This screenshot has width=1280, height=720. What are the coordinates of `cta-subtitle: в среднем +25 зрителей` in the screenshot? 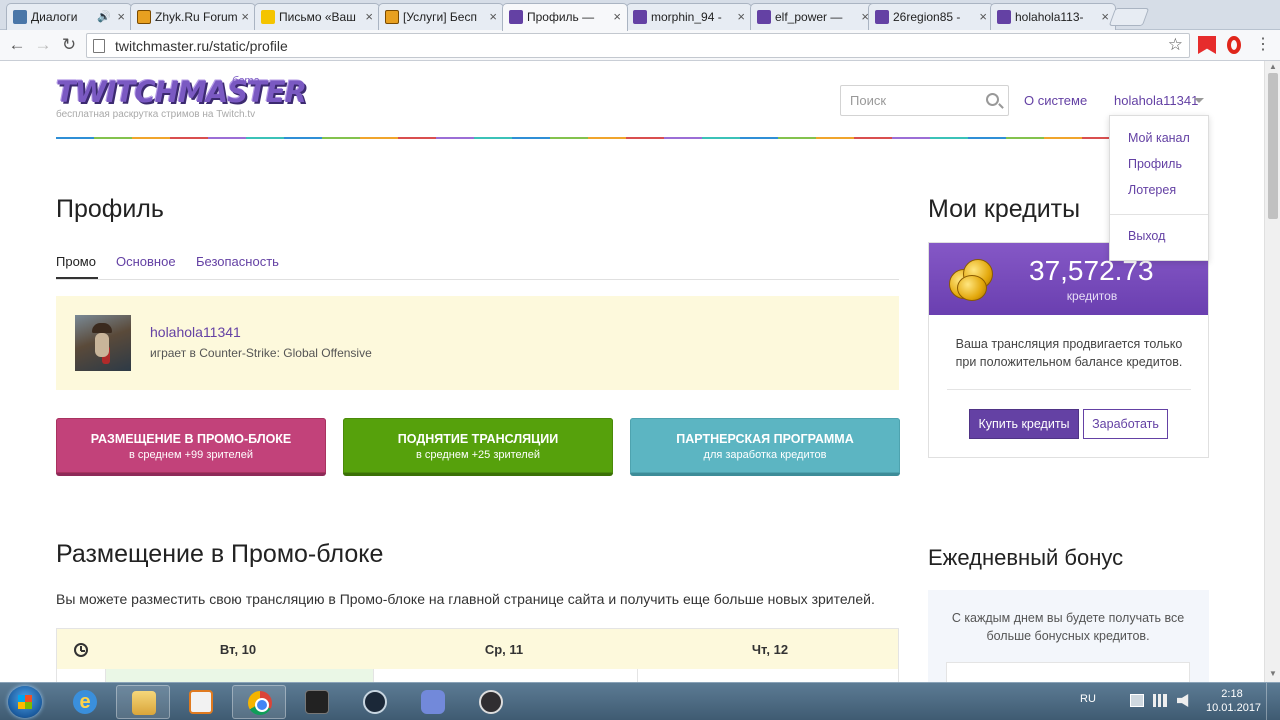 It's located at (478, 455).